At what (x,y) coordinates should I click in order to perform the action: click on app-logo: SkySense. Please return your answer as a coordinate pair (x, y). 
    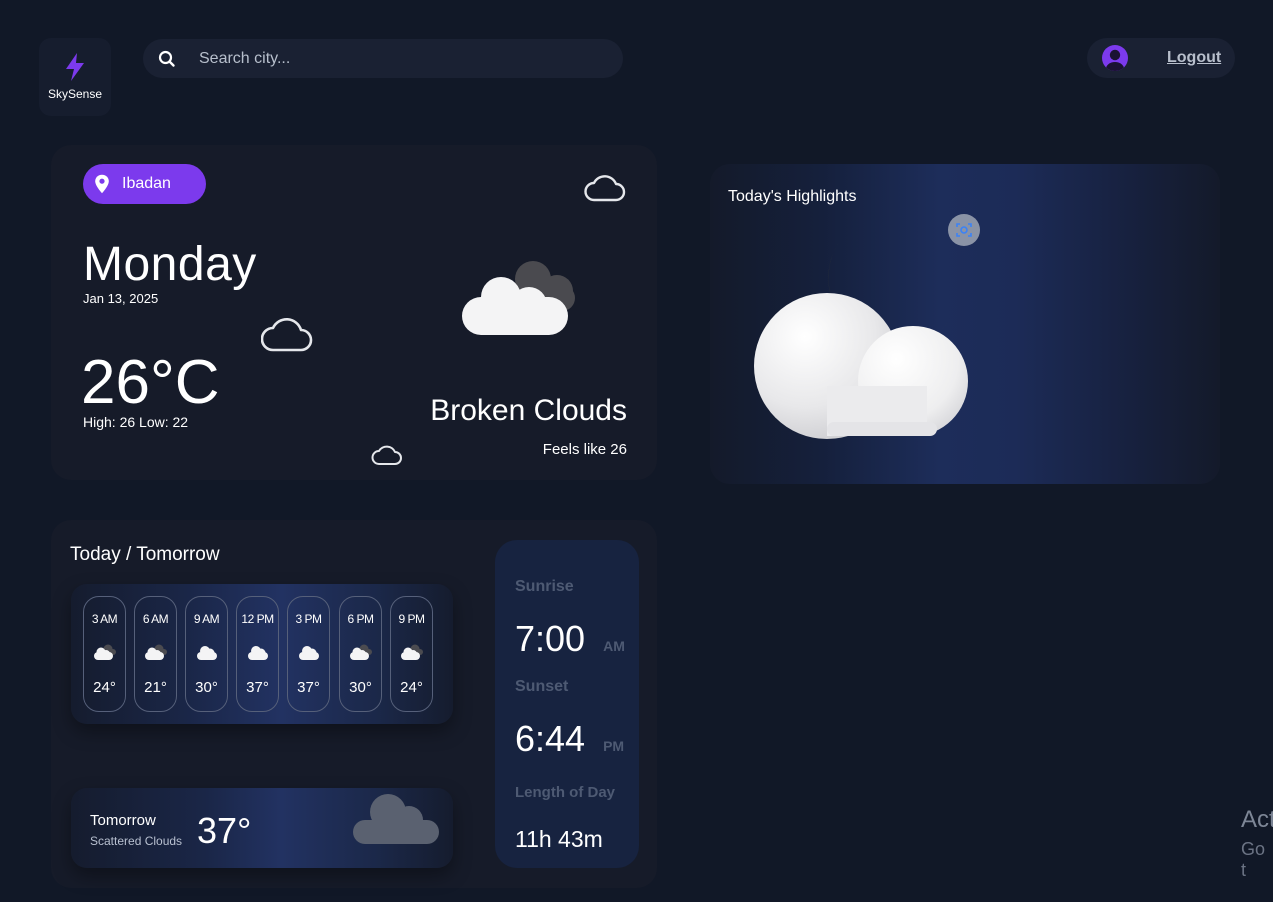
    Looking at the image, I should click on (75, 77).